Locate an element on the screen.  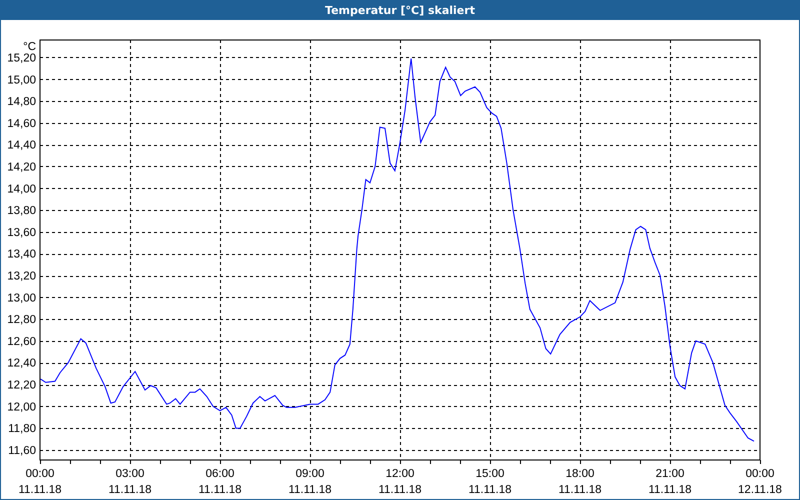
x-tick-time: 09:00 is located at coordinates (310, 474).